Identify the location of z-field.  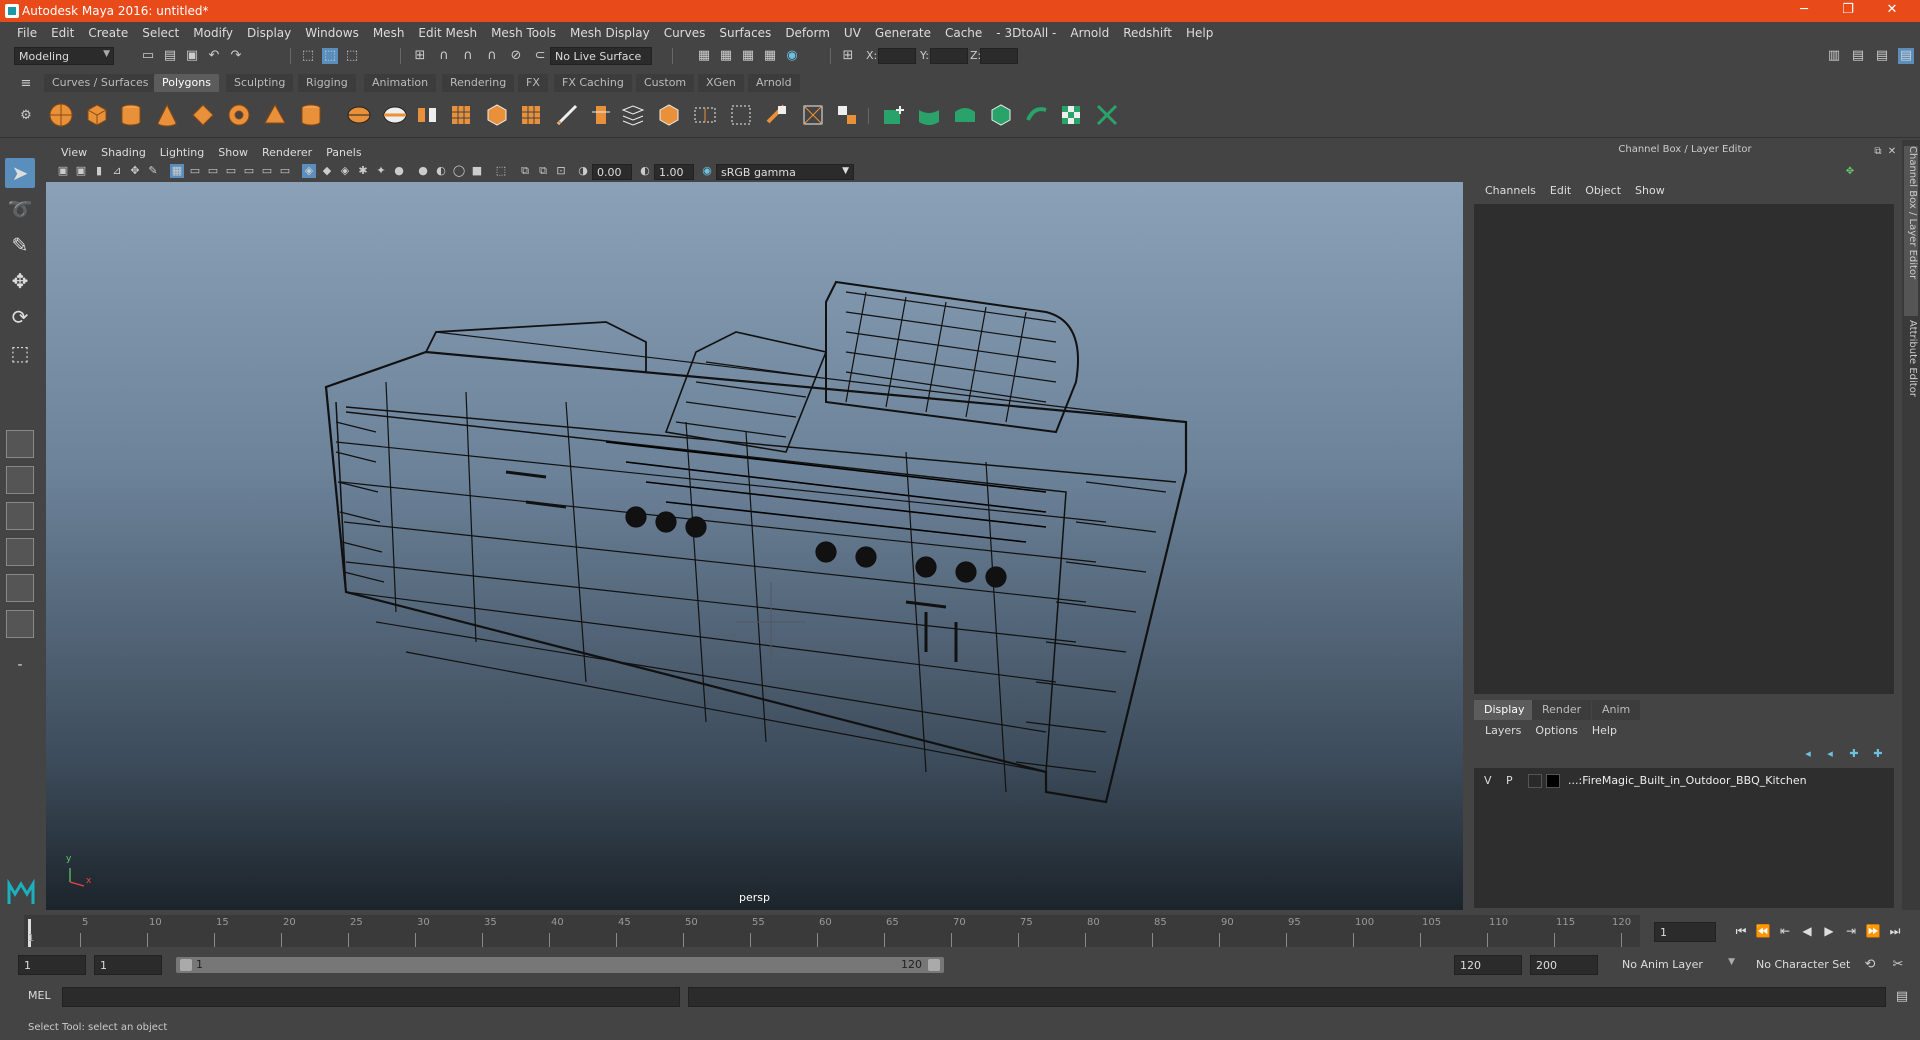
(999, 56).